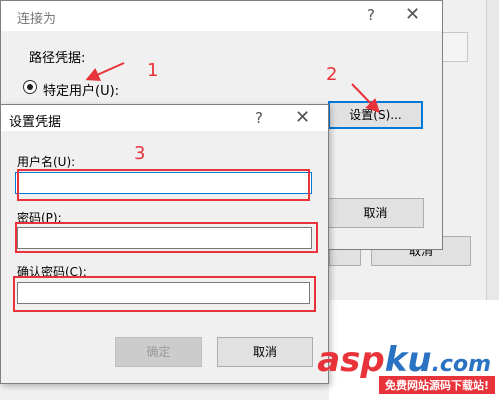 The width and height of the screenshot is (499, 400). Describe the element at coordinates (436, 385) in the screenshot. I see `watermark-tagline: 免费网站源码下载站!` at that location.